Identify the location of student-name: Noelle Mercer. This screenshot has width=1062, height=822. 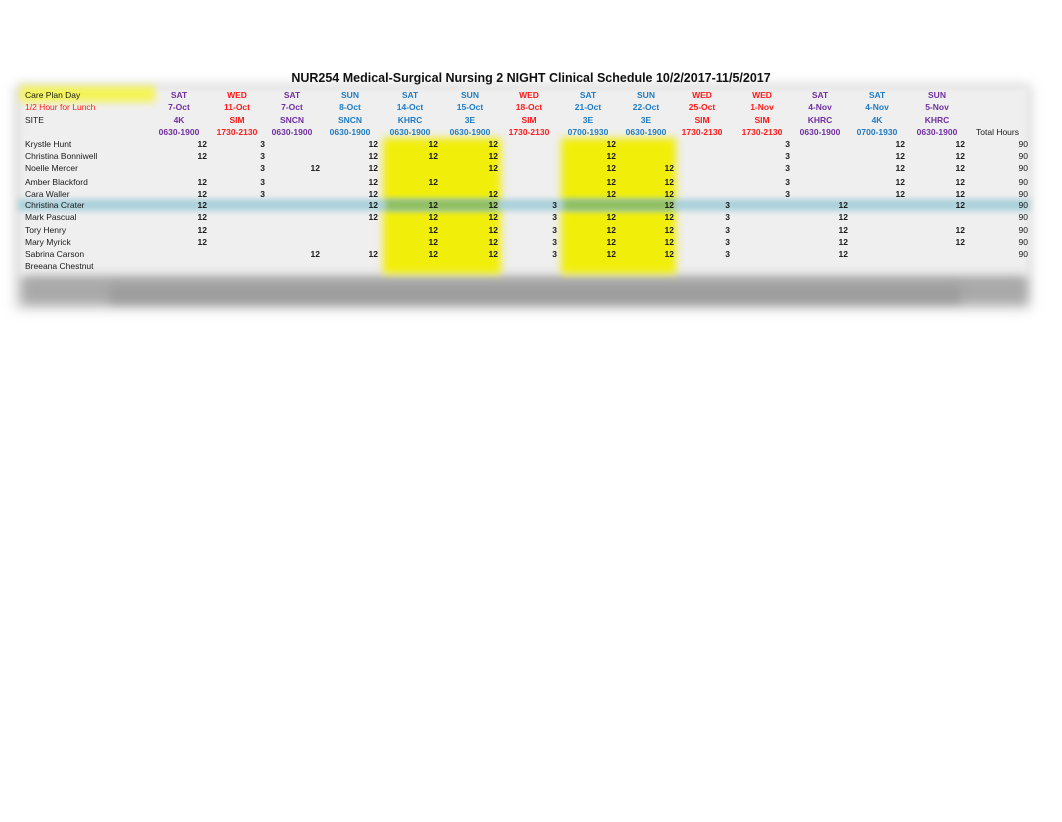
(51, 168).